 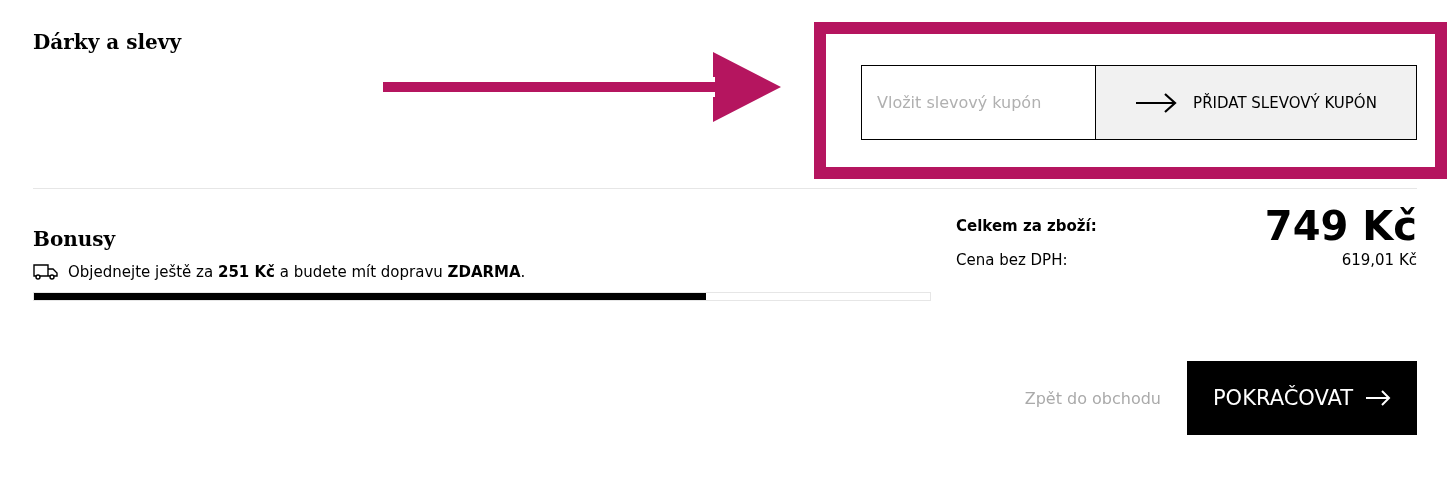 I want to click on net-price-label: Cena bez DPH:, so click(x=1012, y=260).